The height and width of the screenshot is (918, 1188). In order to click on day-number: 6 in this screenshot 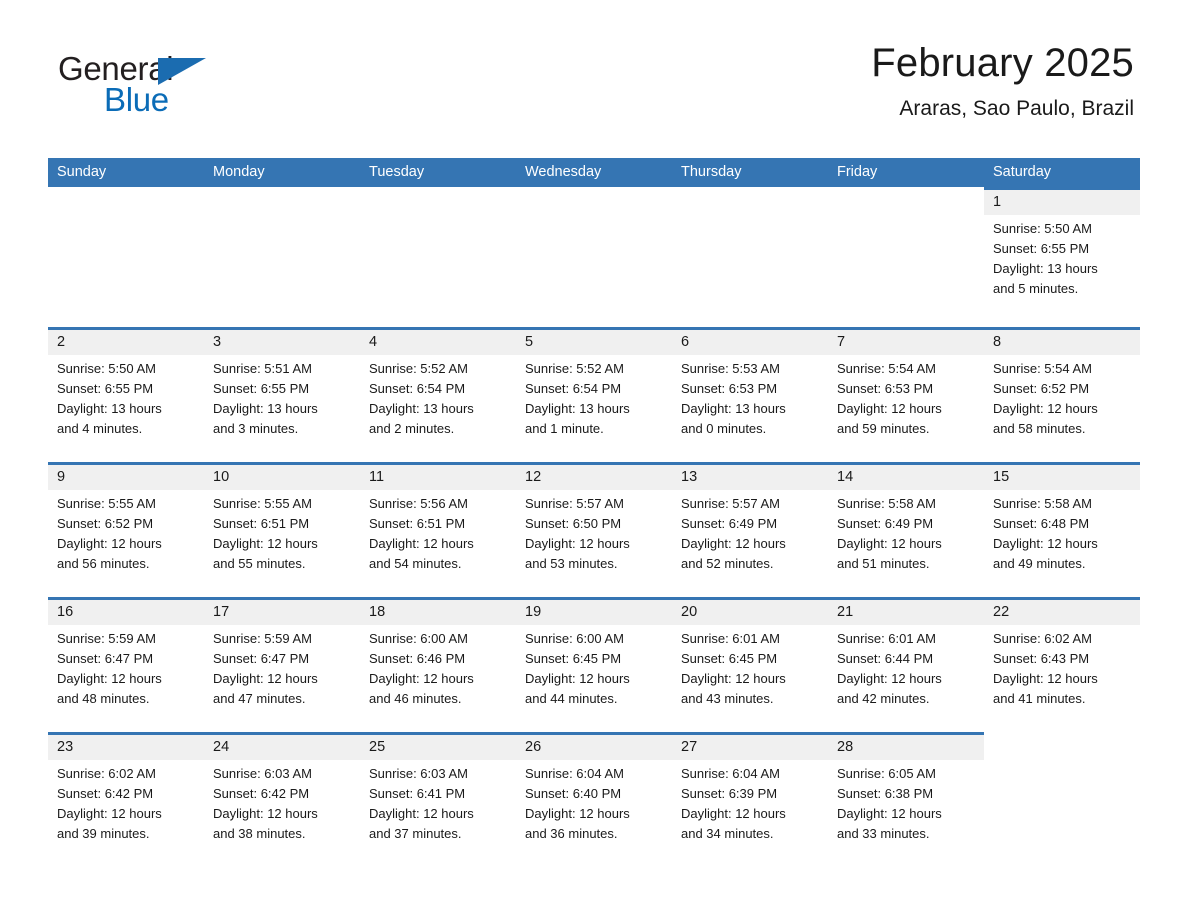, I will do `click(750, 342)`.